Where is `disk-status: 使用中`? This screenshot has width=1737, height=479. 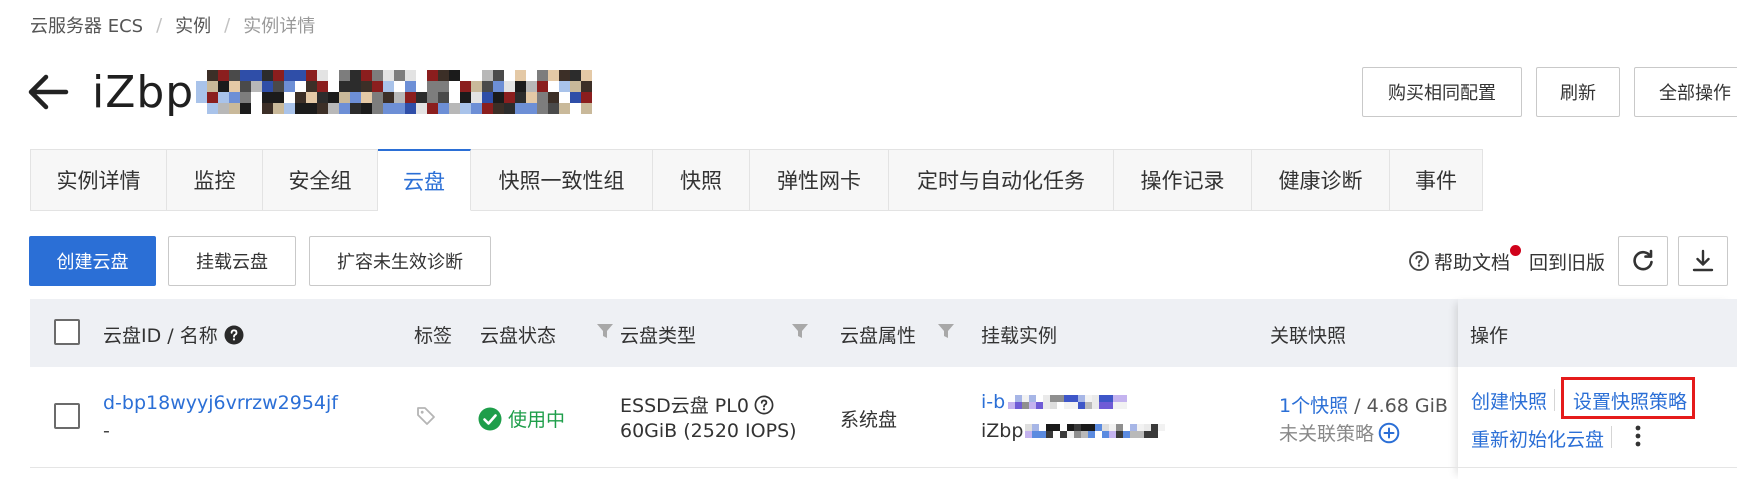 disk-status: 使用中 is located at coordinates (521, 418).